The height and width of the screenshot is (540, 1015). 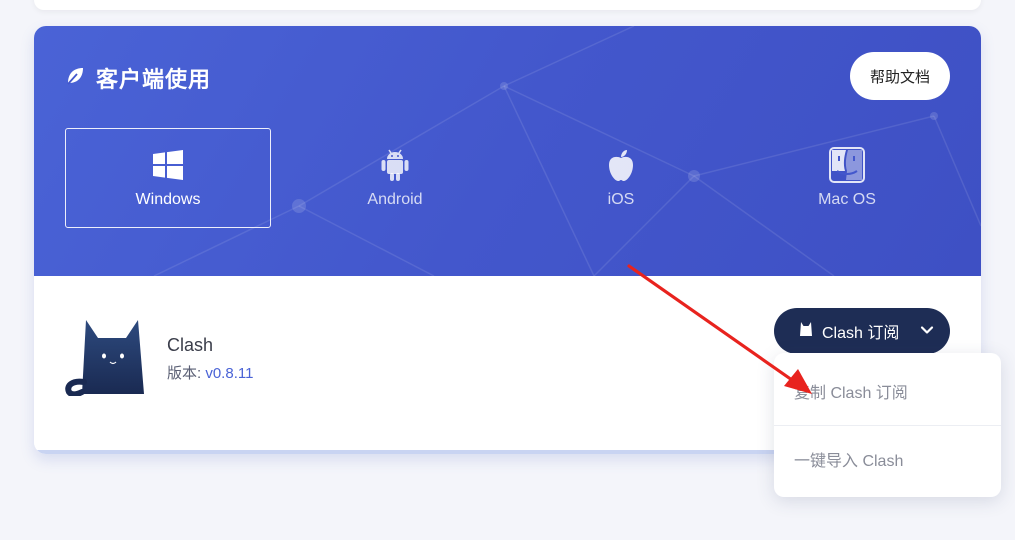 I want to click on tab-windows: Windows, so click(x=168, y=178).